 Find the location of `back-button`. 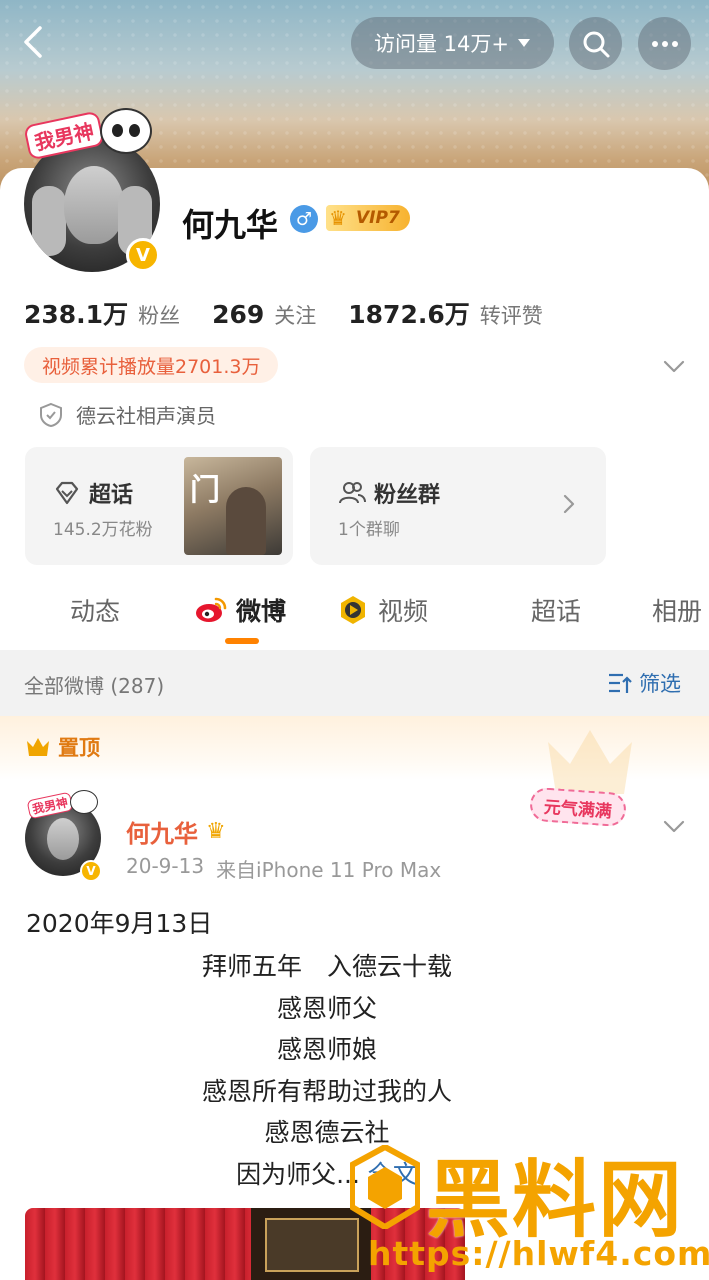

back-button is located at coordinates (34, 42).